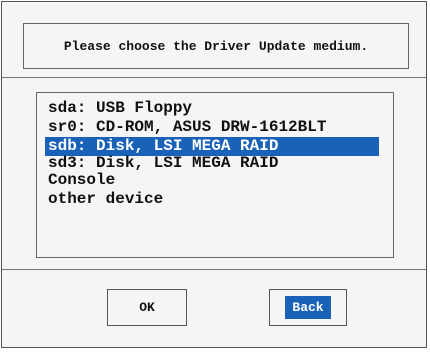 Image resolution: width=430 pixels, height=352 pixels. I want to click on top-divider, so click(214, 77).